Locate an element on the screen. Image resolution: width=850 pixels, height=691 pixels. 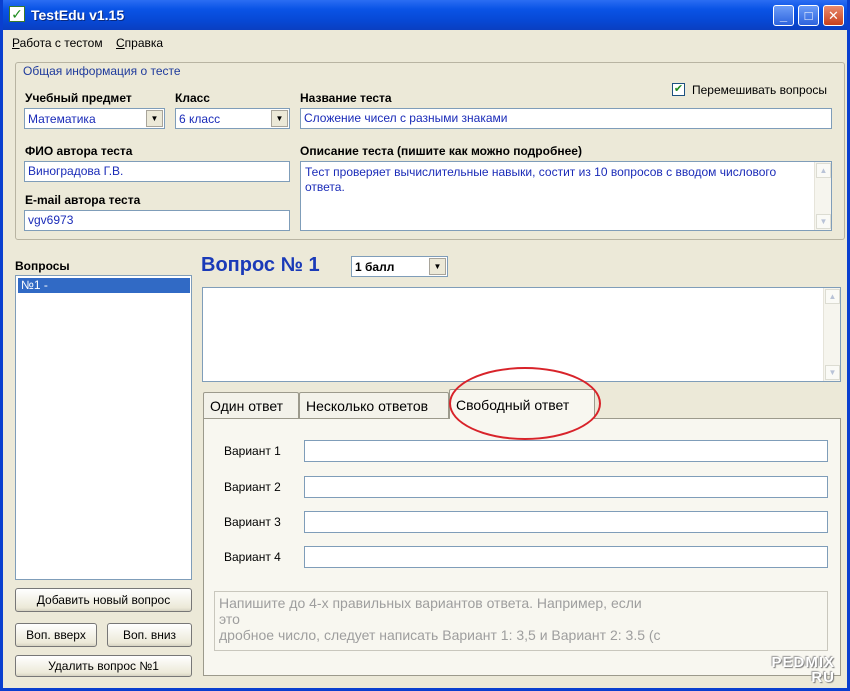
variant-3-label: Вариант 3 is located at coordinates (252, 522).